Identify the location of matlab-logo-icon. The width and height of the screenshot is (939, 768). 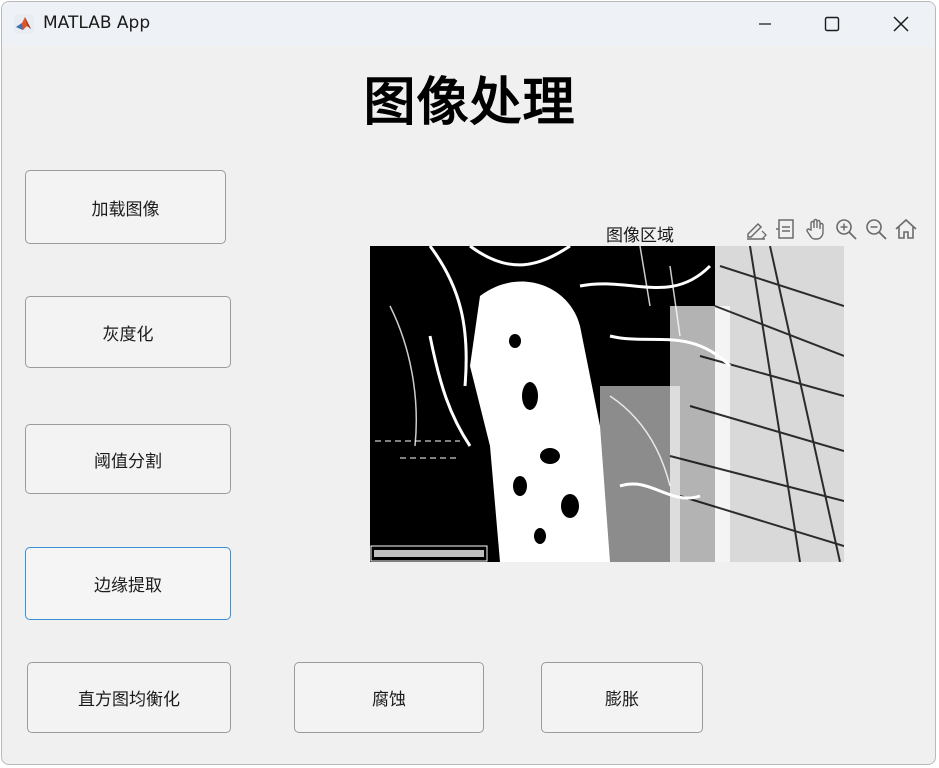
(24, 24).